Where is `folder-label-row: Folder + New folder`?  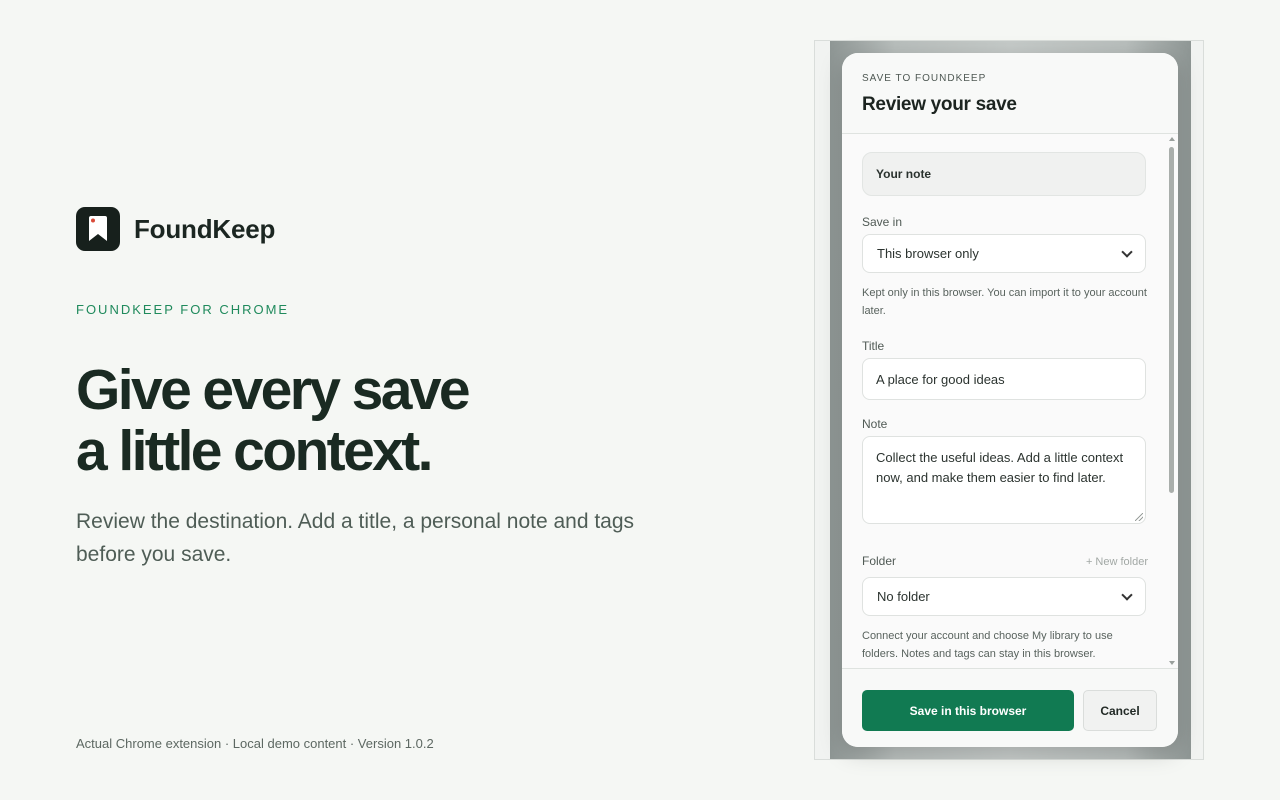
folder-label-row: Folder + New folder is located at coordinates (1005, 563).